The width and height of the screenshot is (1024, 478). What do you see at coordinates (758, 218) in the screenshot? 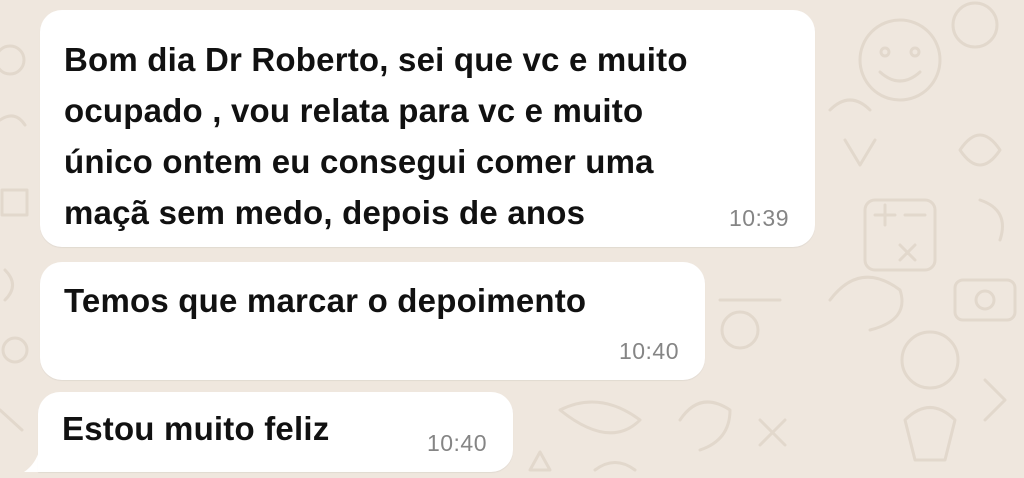
I see `message-timestamp: 10:39` at bounding box center [758, 218].